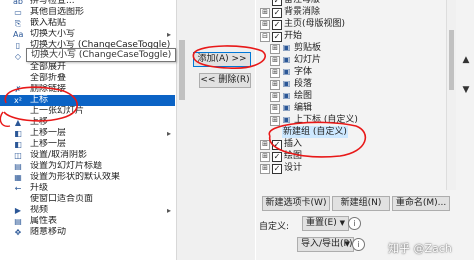  I want to click on import-export-dropdown: 导入/导出(P) ▼, so click(325, 244).